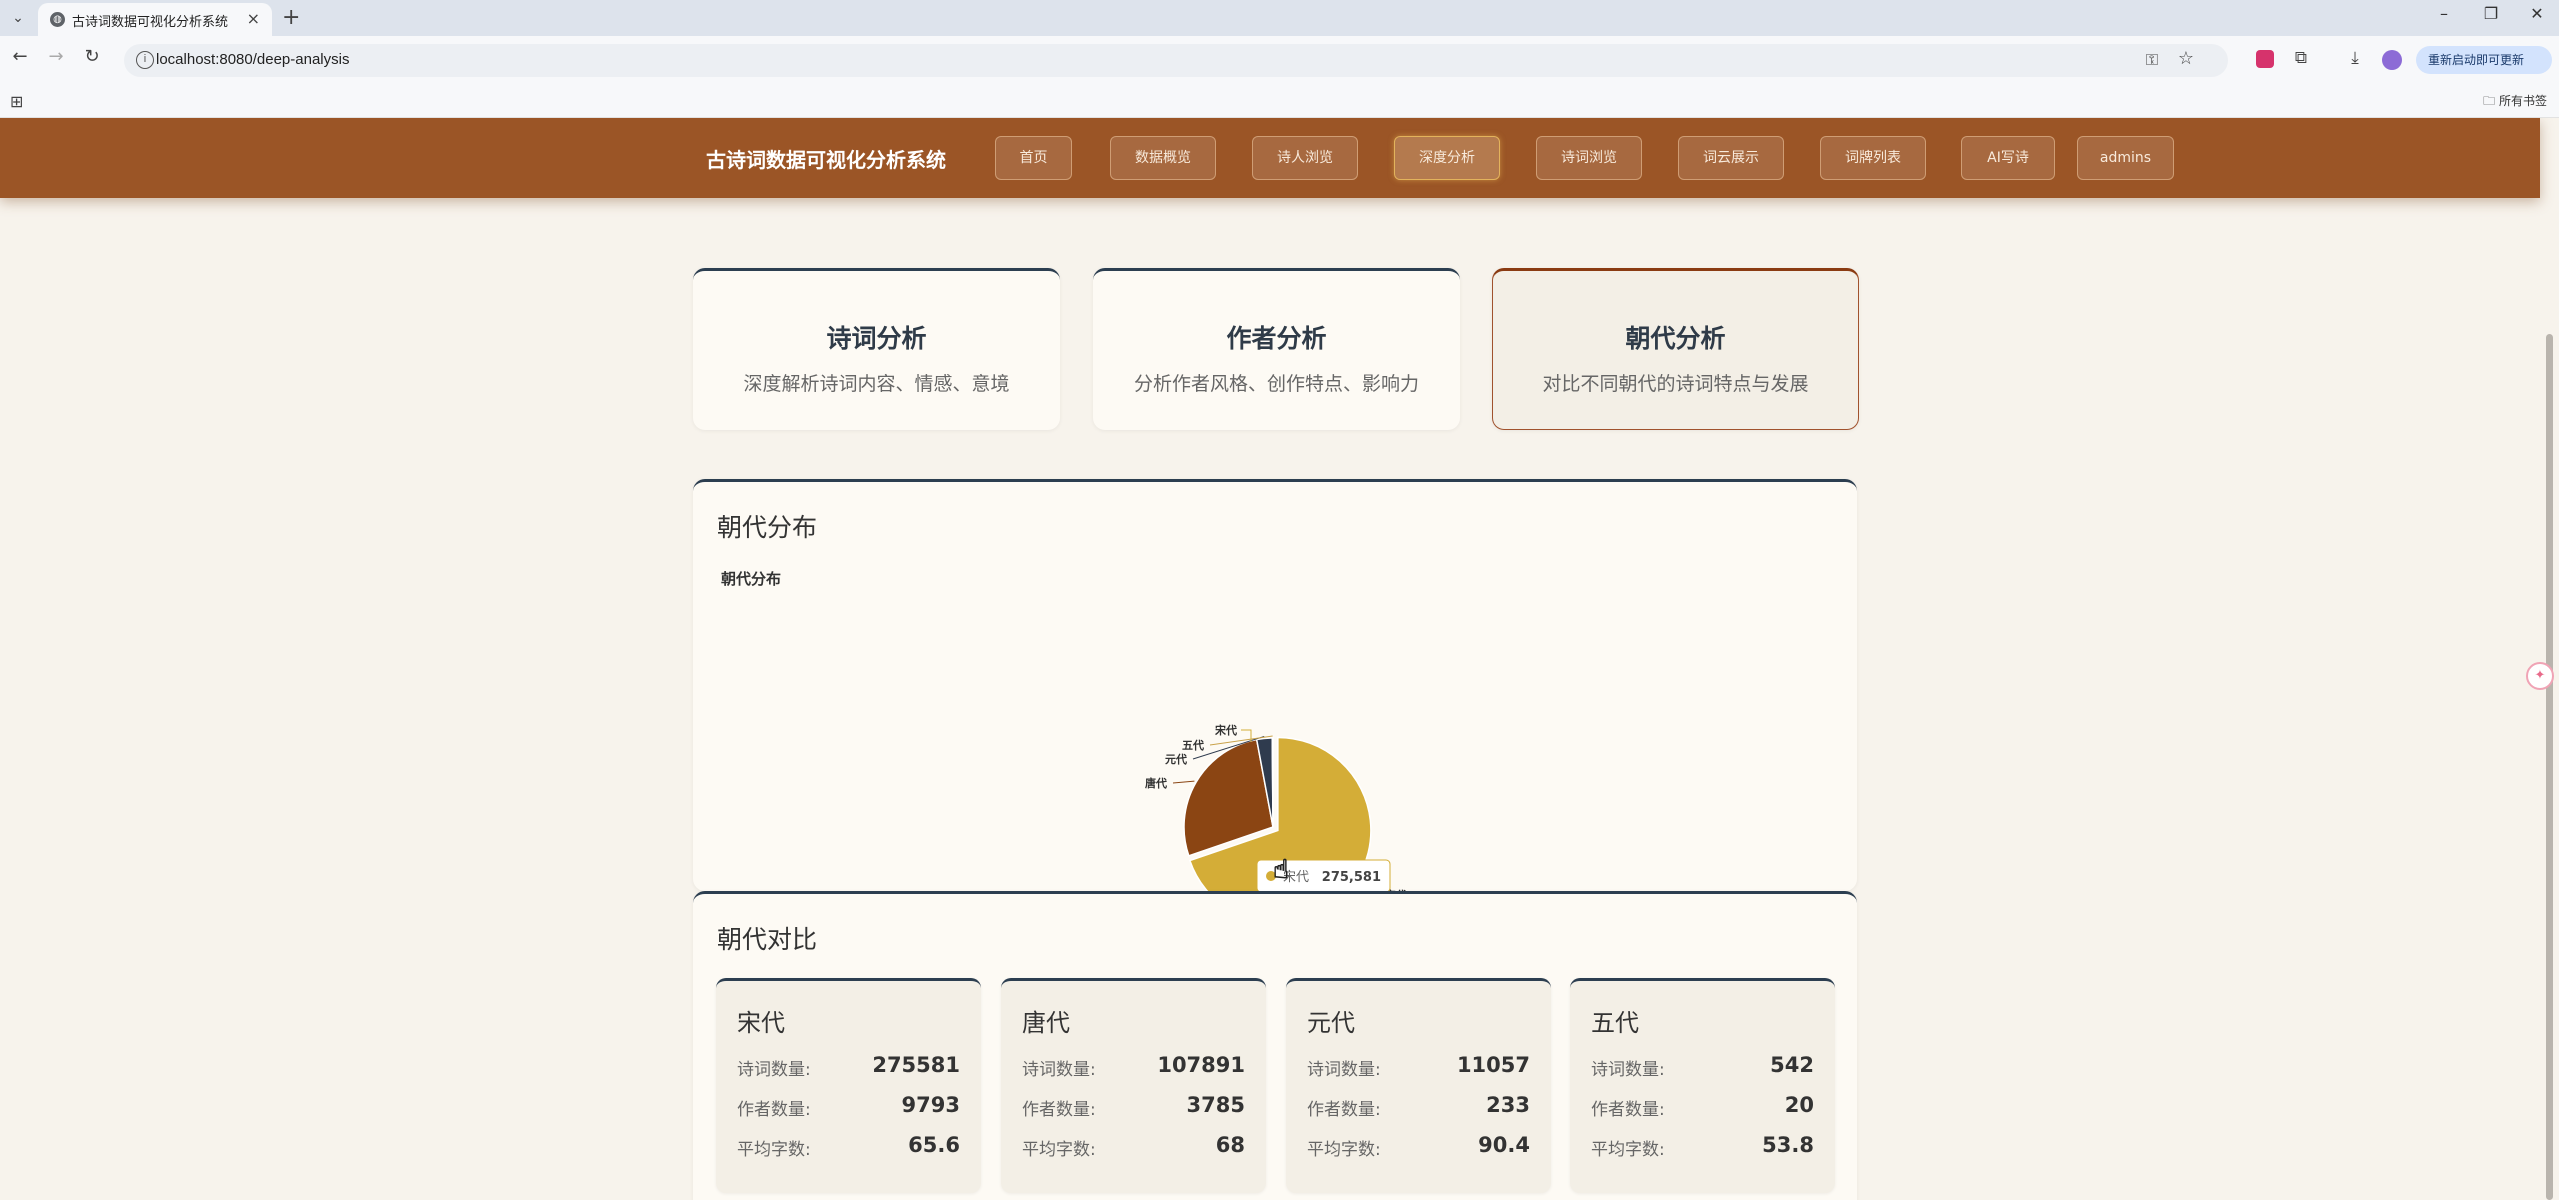 The height and width of the screenshot is (1200, 2559). What do you see at coordinates (1418, 1146) in the screenshot?
I see `stat-row-avg-chars: 平均字数: 90.4` at bounding box center [1418, 1146].